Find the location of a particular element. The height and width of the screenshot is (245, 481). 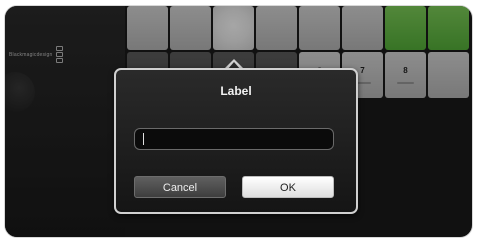

cancel-button: Cancel is located at coordinates (180, 187).